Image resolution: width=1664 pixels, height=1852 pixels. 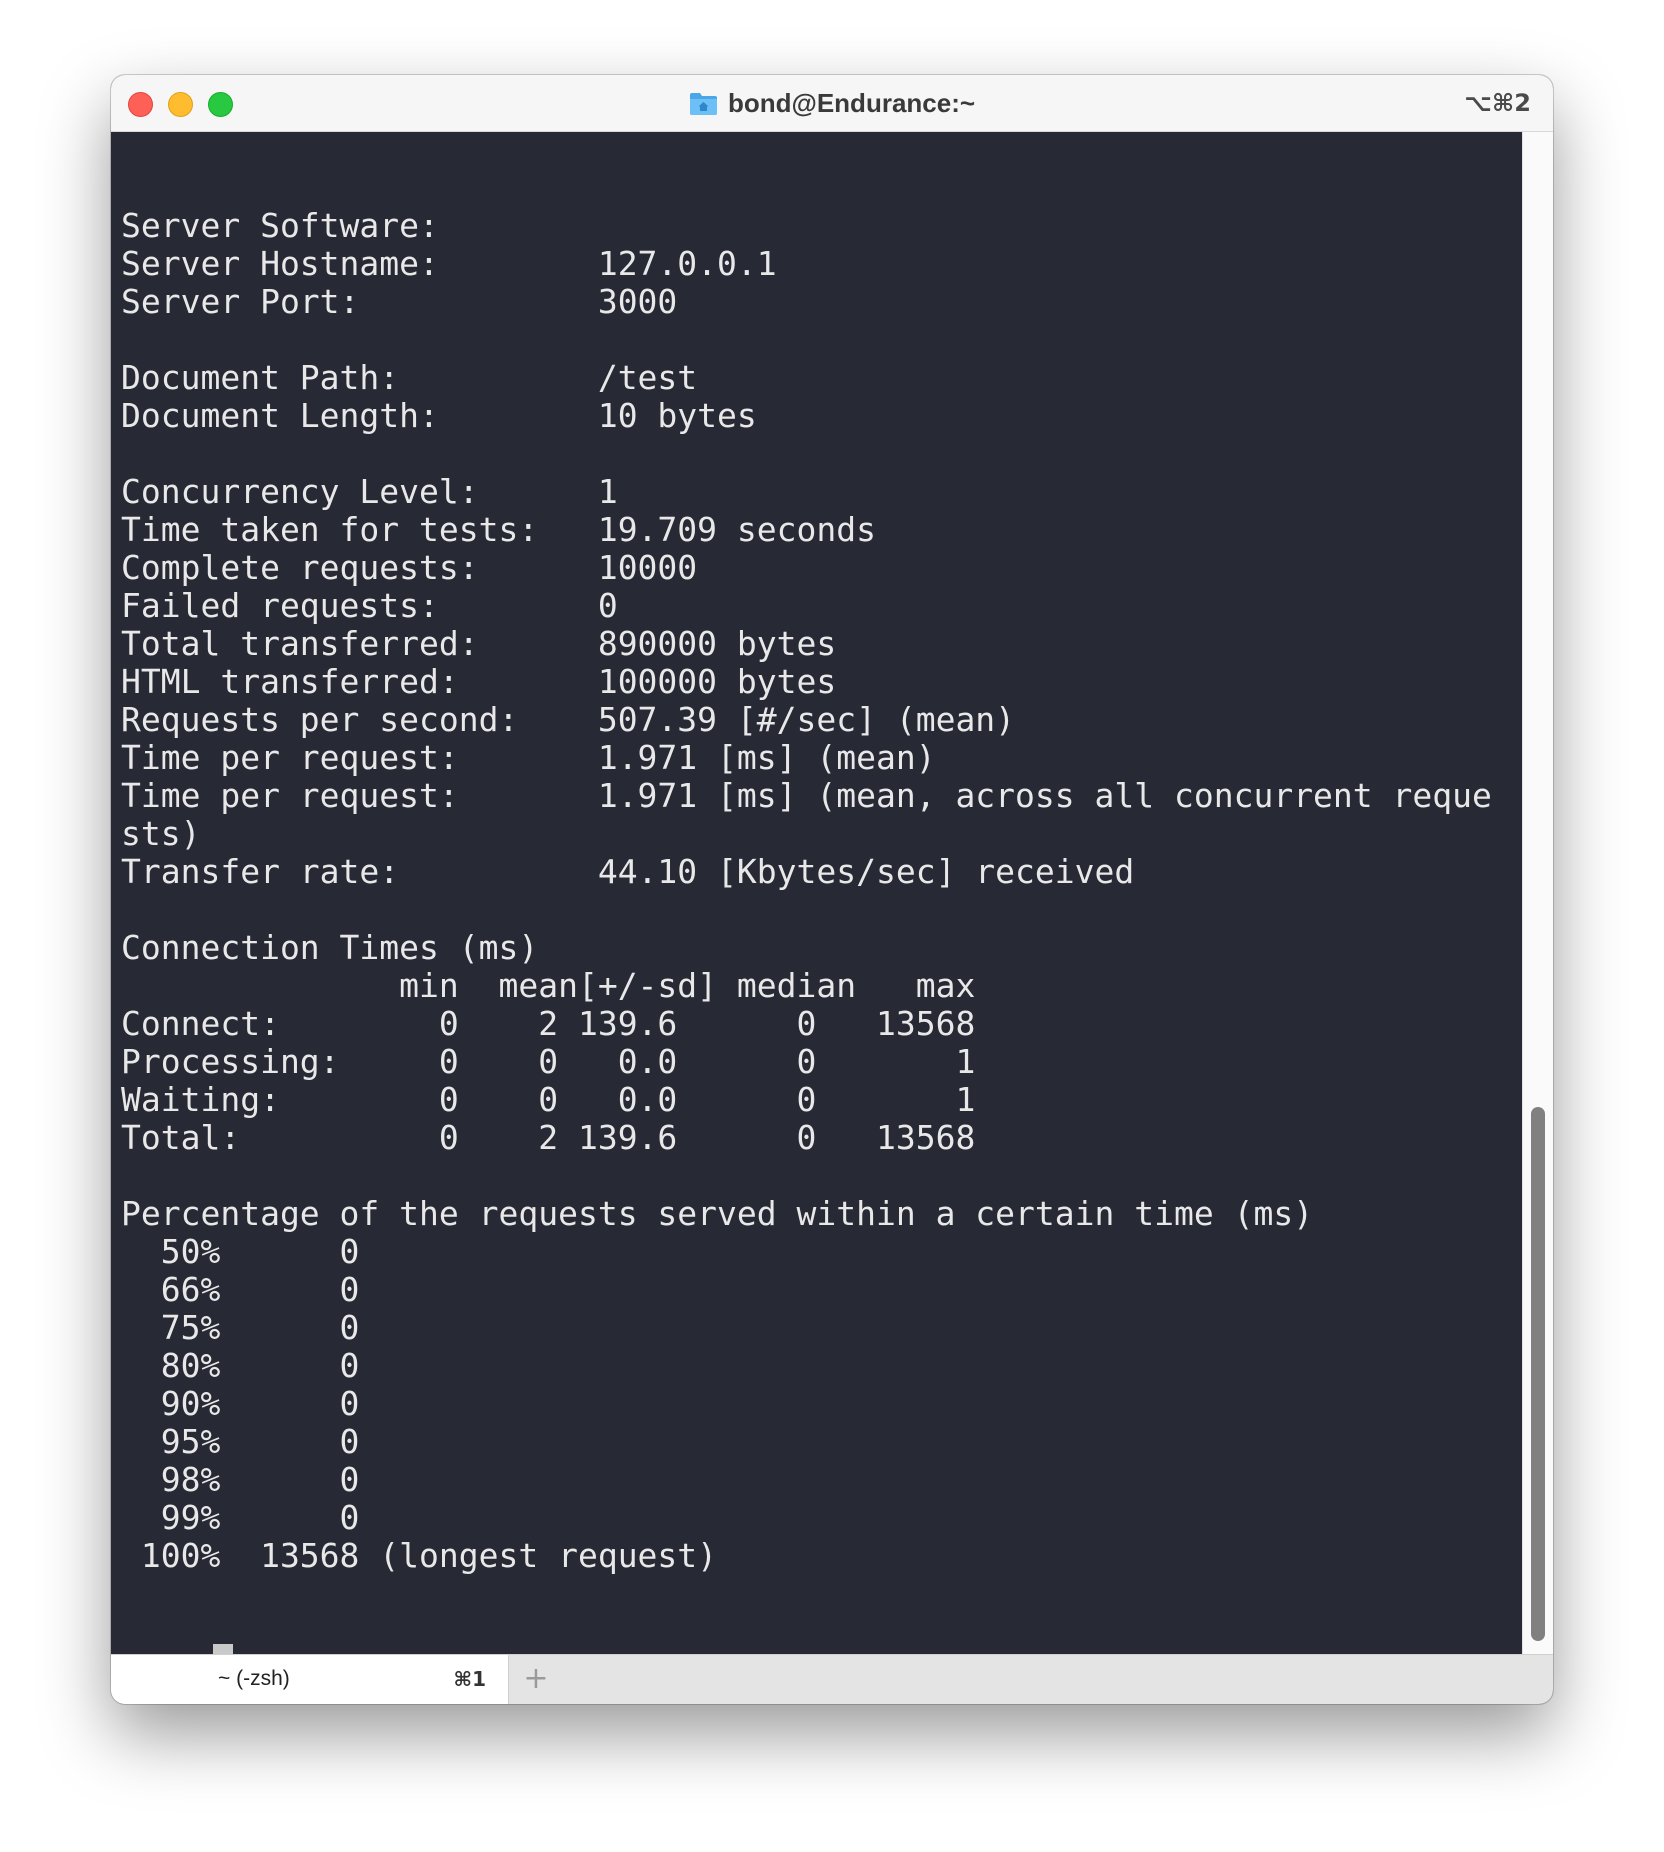 What do you see at coordinates (469, 1679) in the screenshot?
I see `tab-shortcut: ⌘1` at bounding box center [469, 1679].